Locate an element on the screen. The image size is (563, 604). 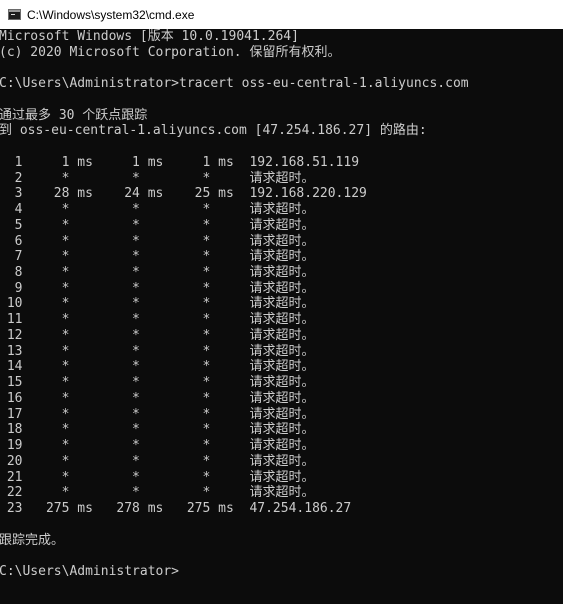
console-line: (c) 2020 Microsoft Corporation. 保留所有权利。 is located at coordinates (170, 52).